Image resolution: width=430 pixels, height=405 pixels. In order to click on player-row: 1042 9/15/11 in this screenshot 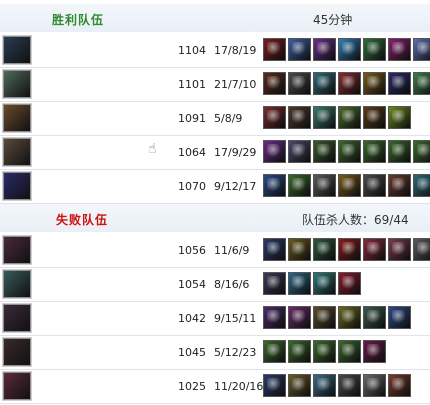, I will do `click(215, 319)`.